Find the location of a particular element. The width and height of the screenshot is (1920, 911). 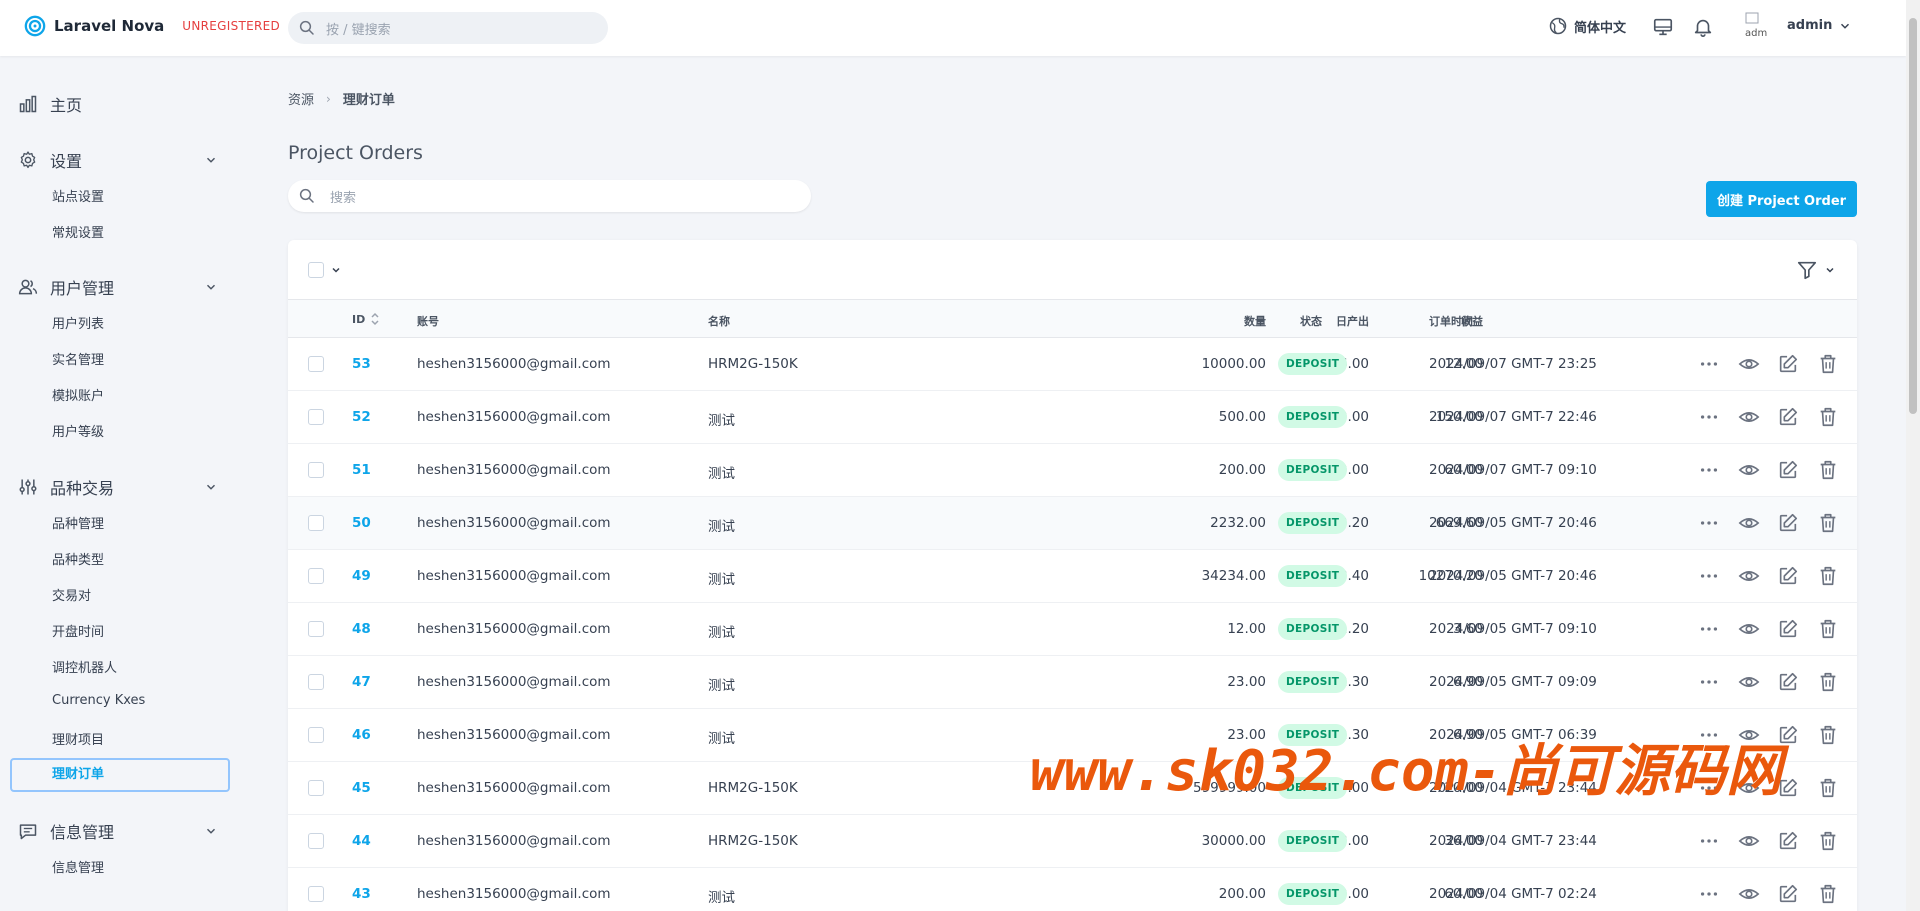

row-id-link: 46 is located at coordinates (361, 735).